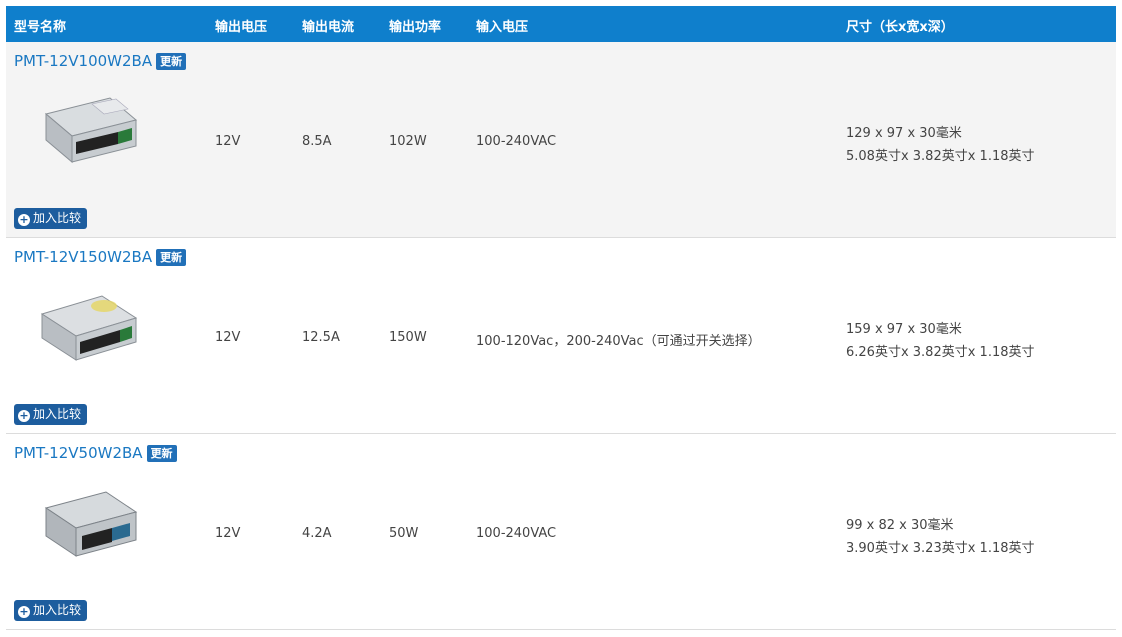 This screenshot has width=1122, height=637. Describe the element at coordinates (940, 341) in the screenshot. I see `size-value: 159 x 97 x 30毫米 6.26英寸x 3.82英寸x 1.18英寸` at that location.